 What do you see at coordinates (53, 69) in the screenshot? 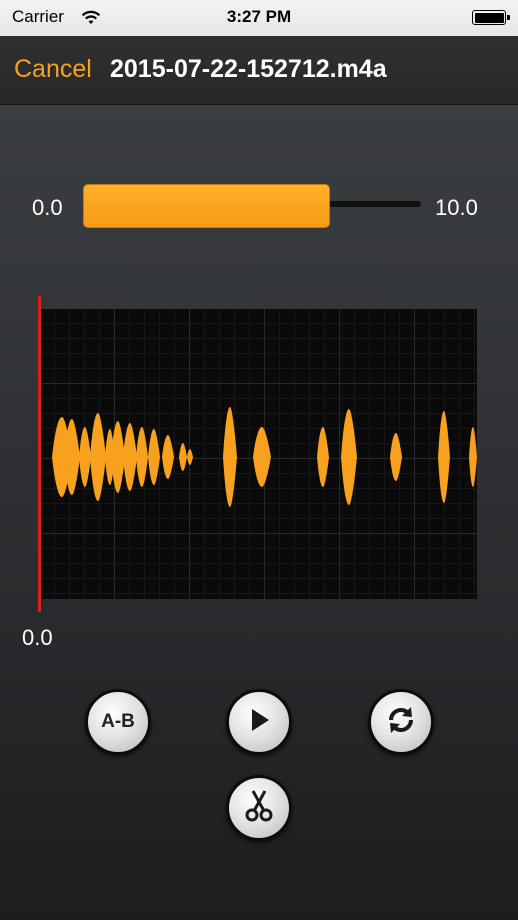
I see `cancel-button: Cancel` at bounding box center [53, 69].